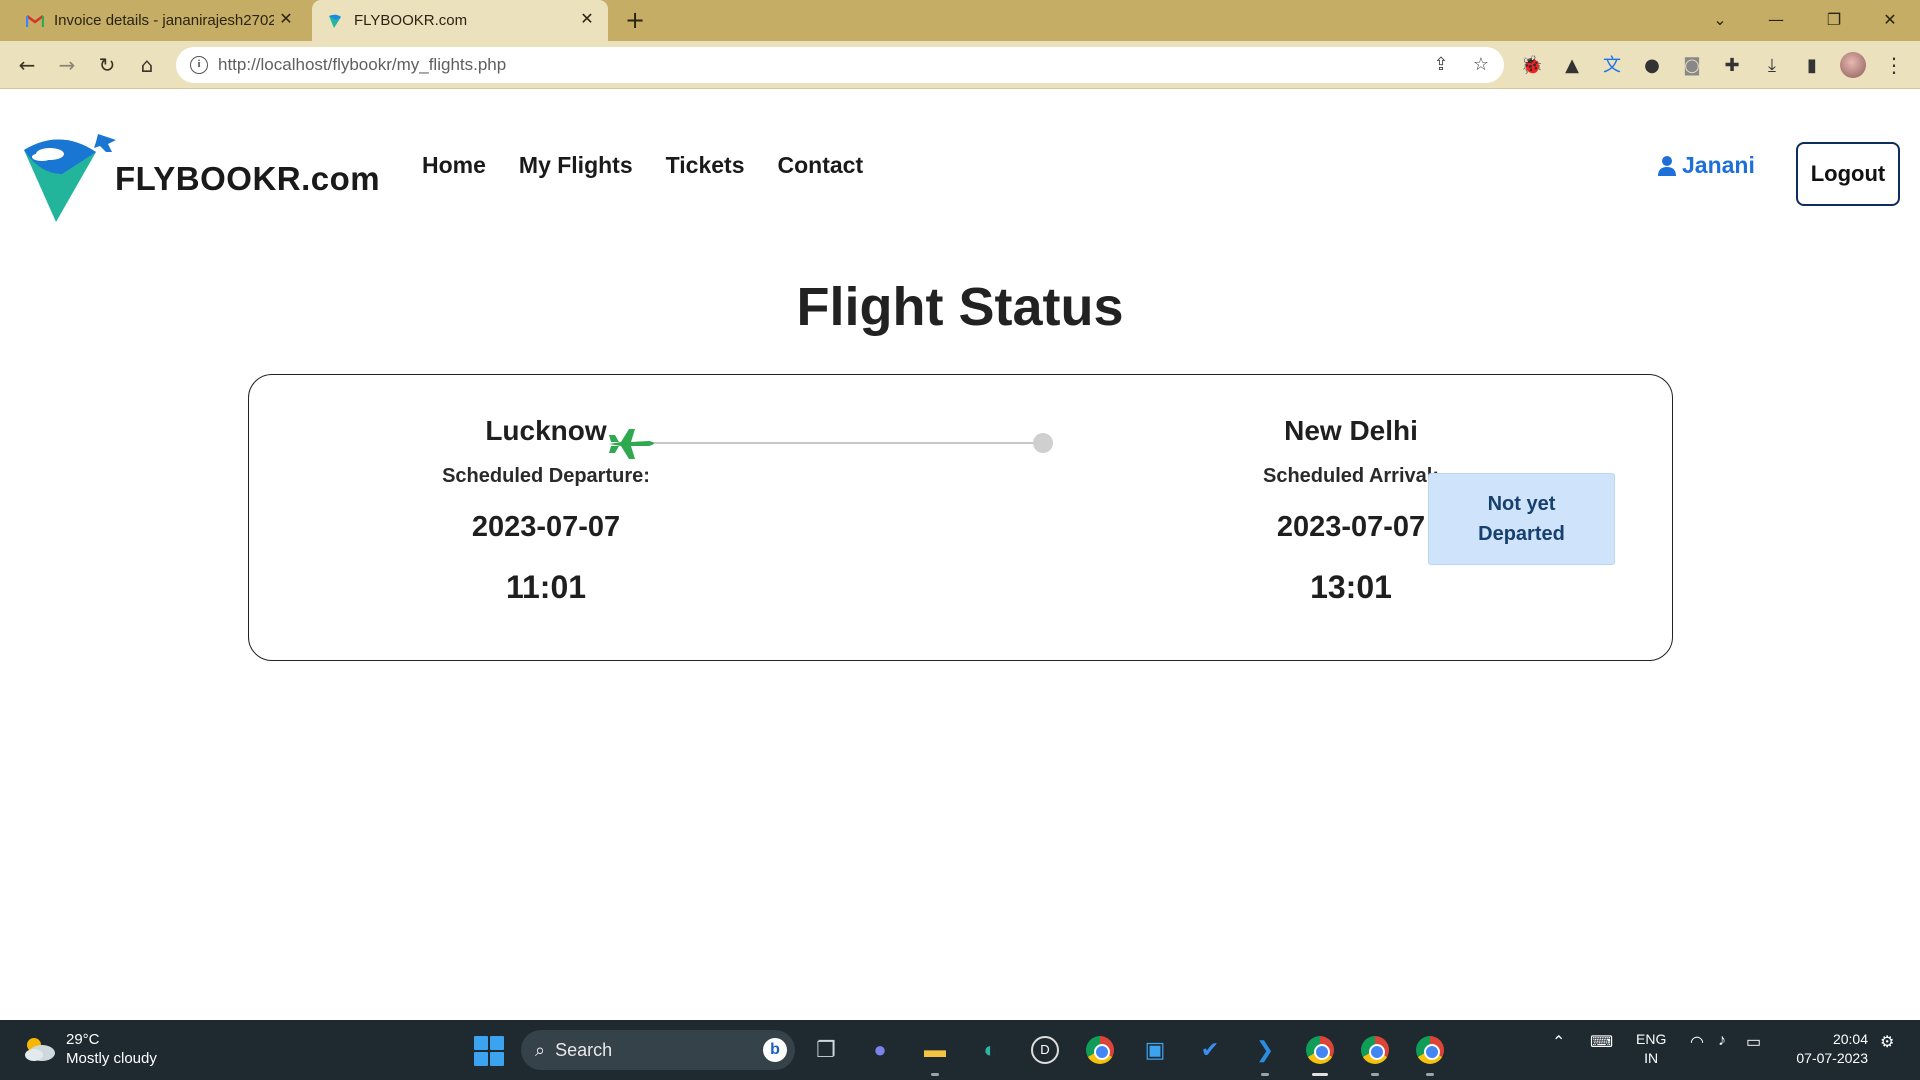 This screenshot has width=1920, height=1080. Describe the element at coordinates (83, 1039) in the screenshot. I see `weather-temp: 29°C` at that location.